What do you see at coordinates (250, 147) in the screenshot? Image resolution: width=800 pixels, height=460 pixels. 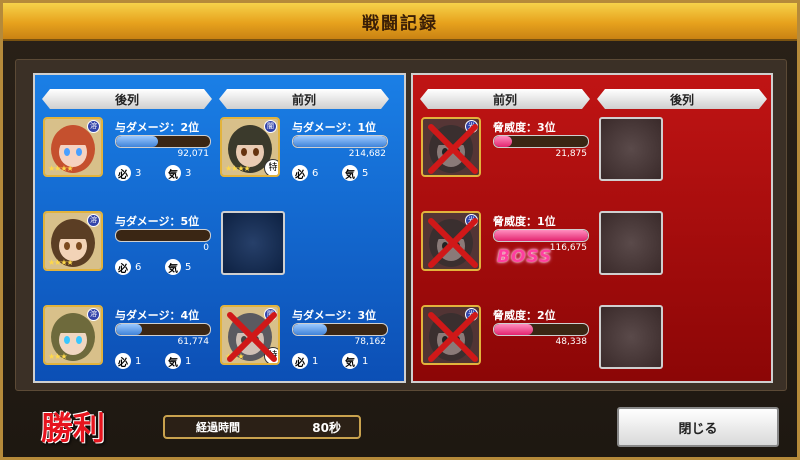 I see `character-portrait: 闇 ★★★★ 特` at bounding box center [250, 147].